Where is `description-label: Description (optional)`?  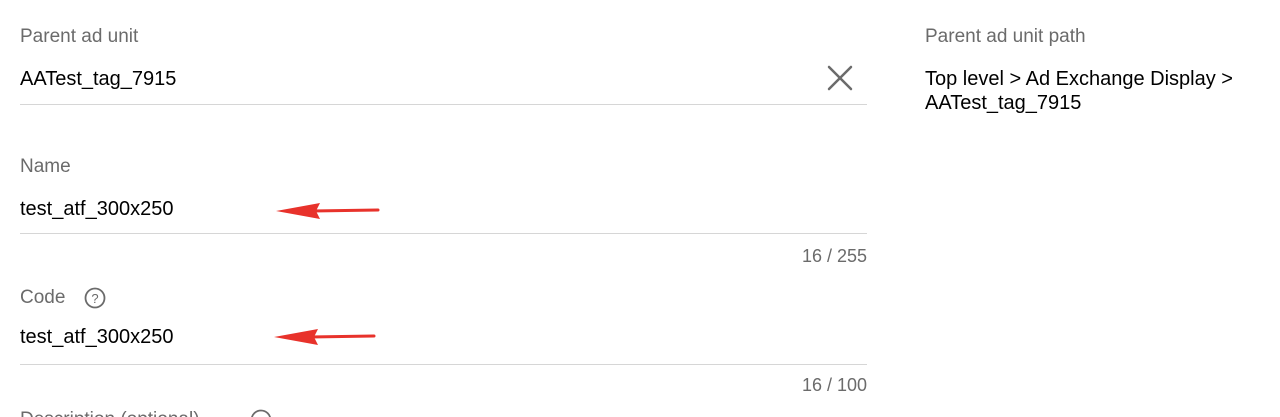 description-label: Description (optional) is located at coordinates (110, 412).